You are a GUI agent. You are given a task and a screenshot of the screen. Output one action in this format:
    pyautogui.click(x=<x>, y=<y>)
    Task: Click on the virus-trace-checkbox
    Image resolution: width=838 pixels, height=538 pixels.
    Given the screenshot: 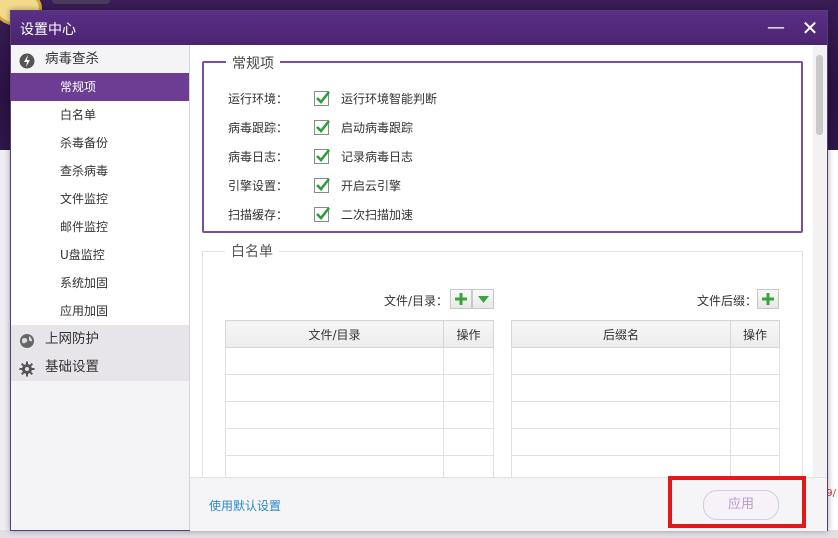 What is the action you would take?
    pyautogui.click(x=322, y=127)
    